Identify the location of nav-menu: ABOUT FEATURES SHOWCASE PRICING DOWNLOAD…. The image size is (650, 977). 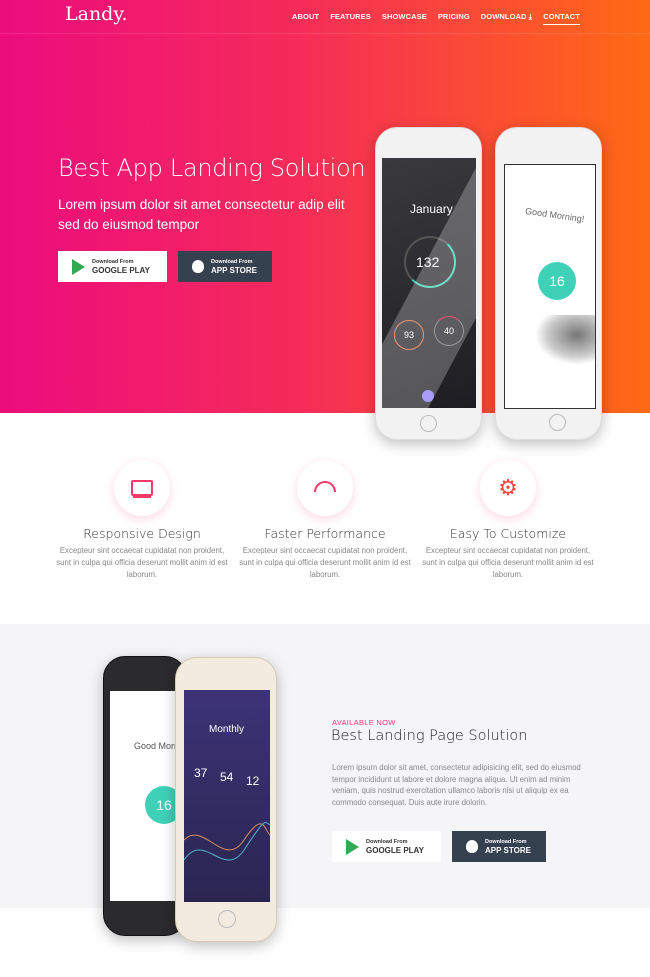
(436, 18).